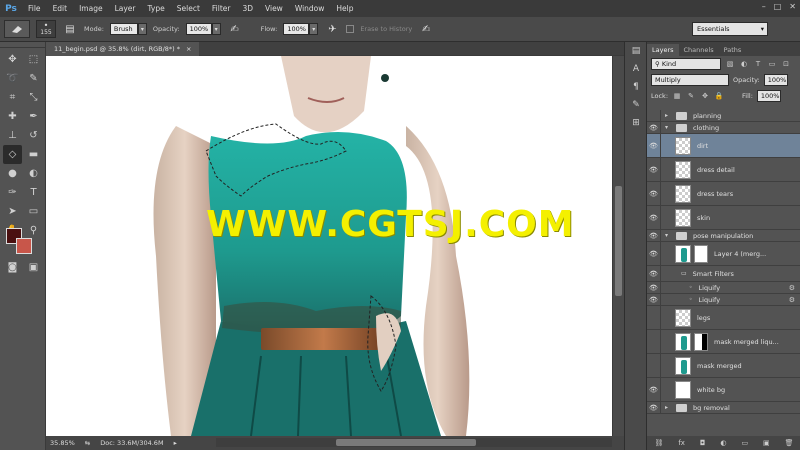  What do you see at coordinates (344, 8) in the screenshot?
I see `menu-help: Help` at bounding box center [344, 8].